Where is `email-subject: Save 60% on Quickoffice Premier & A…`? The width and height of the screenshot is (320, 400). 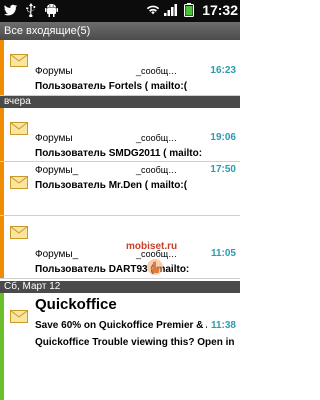 email-subject: Save 60% on Quickoffice Premier & A… is located at coordinates (121, 325).